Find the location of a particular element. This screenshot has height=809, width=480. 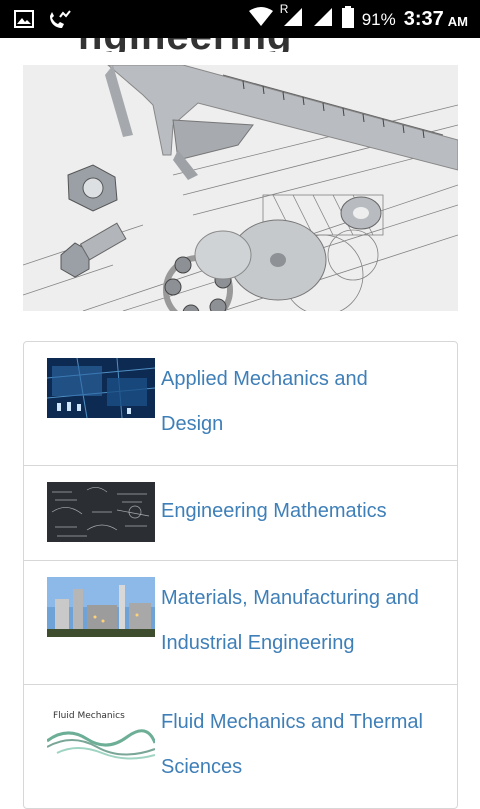

clock-time: 3:37 is located at coordinates (423, 19).